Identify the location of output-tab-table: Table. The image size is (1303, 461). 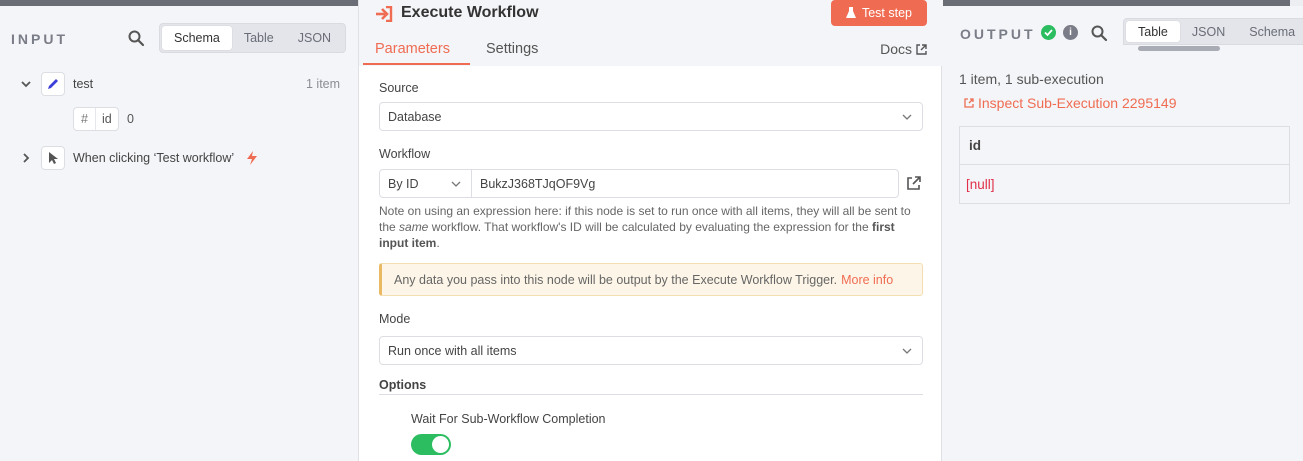
(1153, 31).